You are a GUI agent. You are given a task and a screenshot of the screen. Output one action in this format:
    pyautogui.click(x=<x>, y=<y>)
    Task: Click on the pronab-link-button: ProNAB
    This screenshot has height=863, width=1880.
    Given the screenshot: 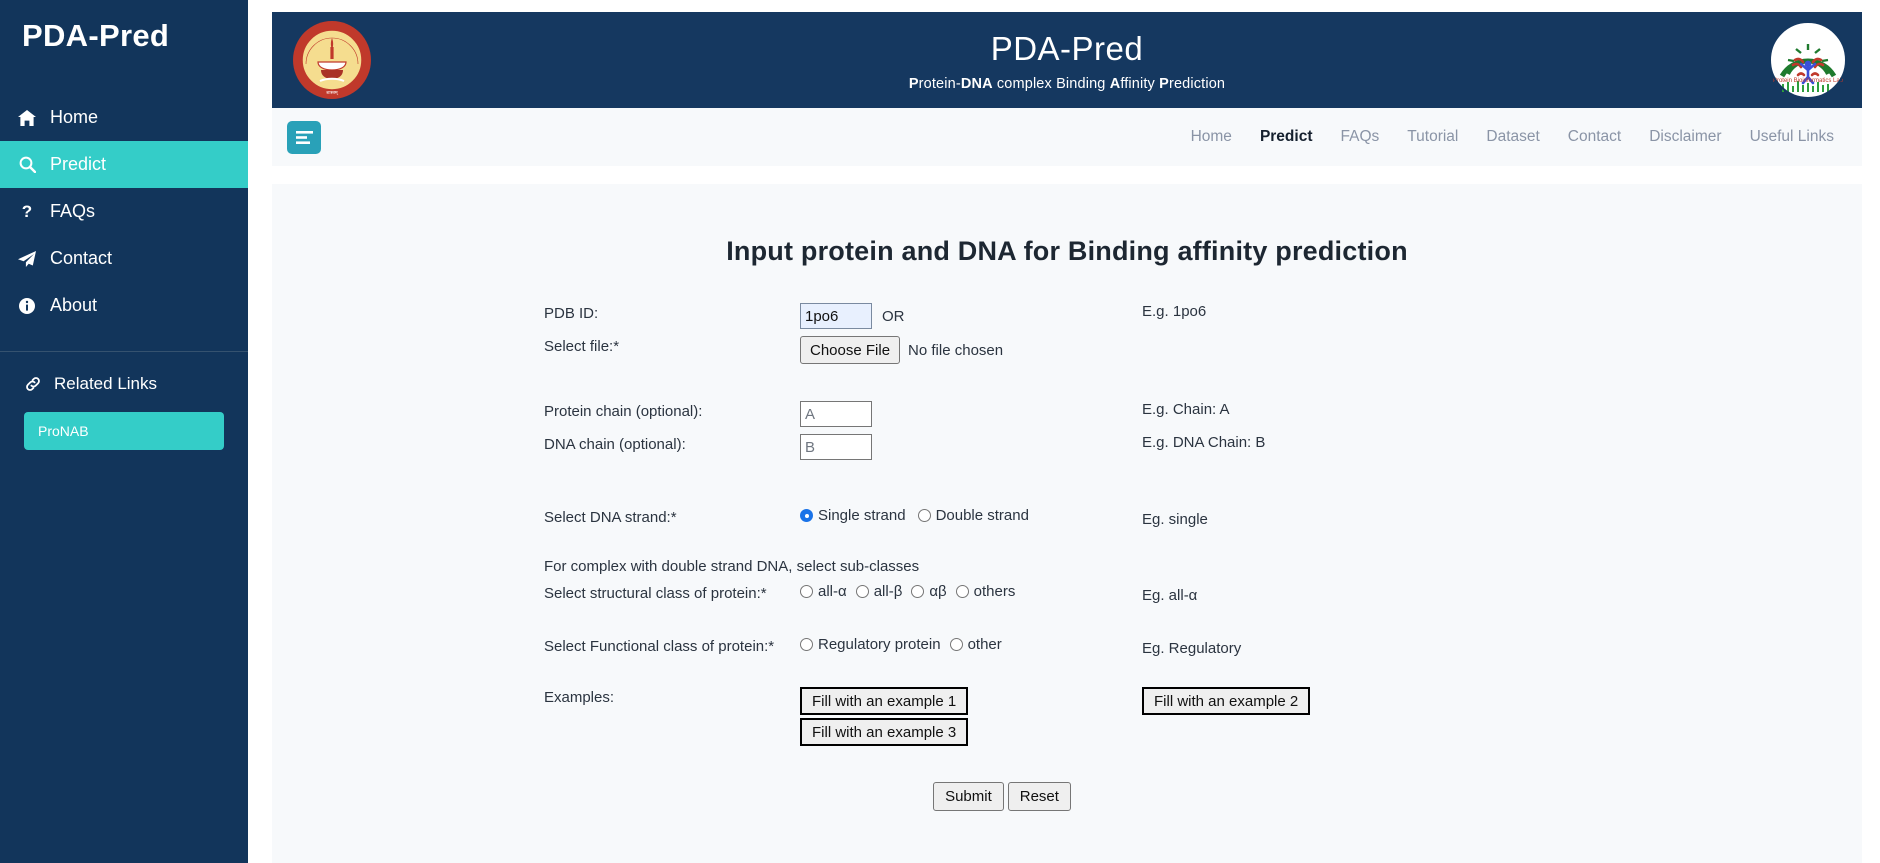 What is the action you would take?
    pyautogui.click(x=124, y=431)
    